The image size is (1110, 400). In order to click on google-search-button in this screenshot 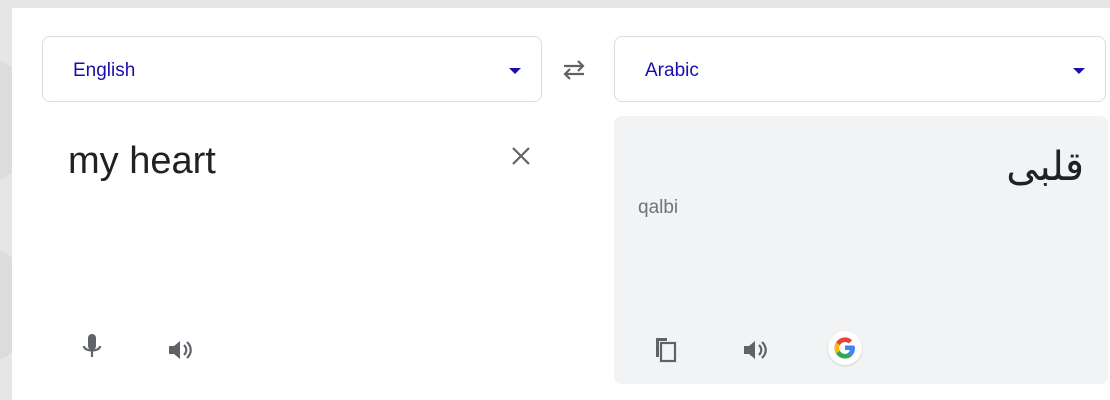, I will do `click(845, 348)`.